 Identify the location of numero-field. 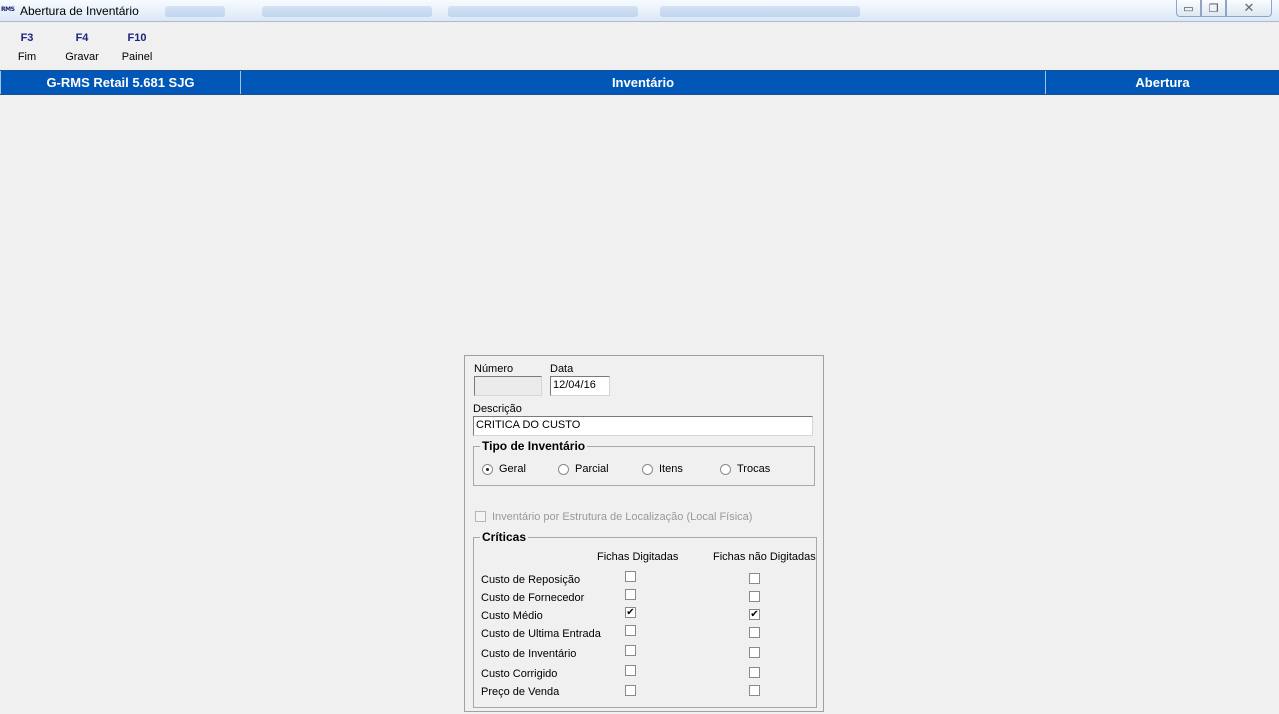
(508, 386).